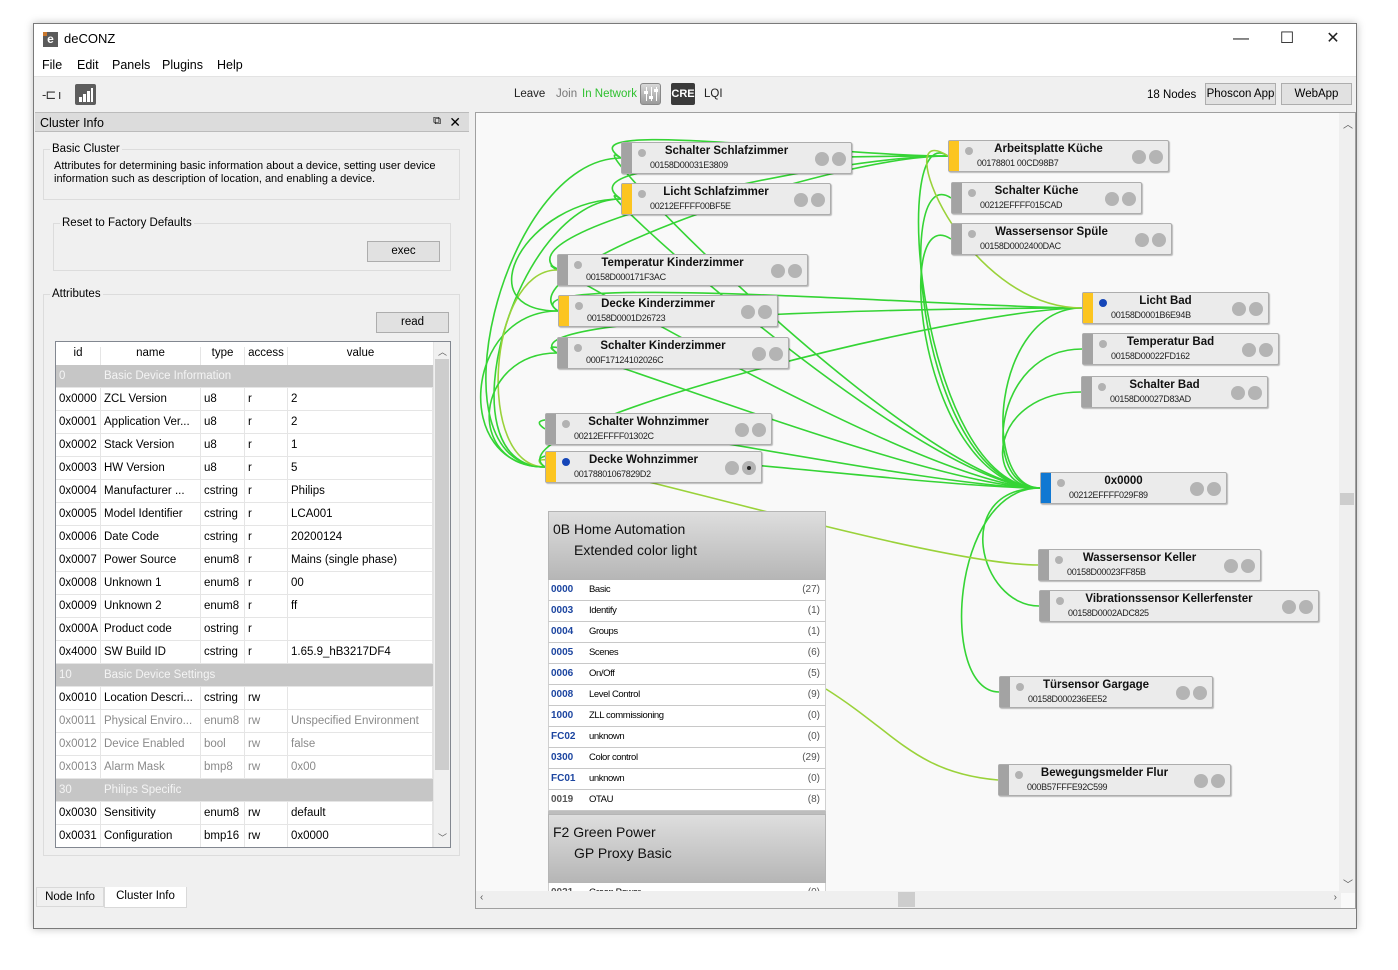  I want to click on col-access: access, so click(266, 356).